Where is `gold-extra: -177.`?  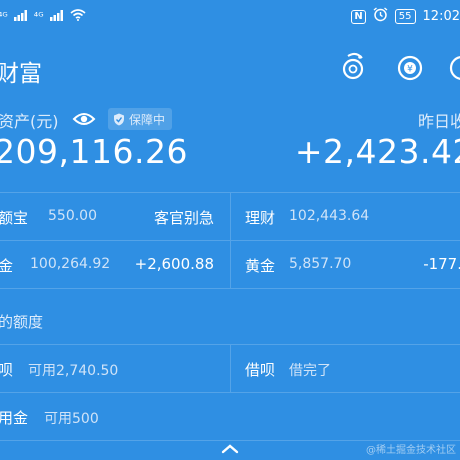 gold-extra: -177. is located at coordinates (441, 264).